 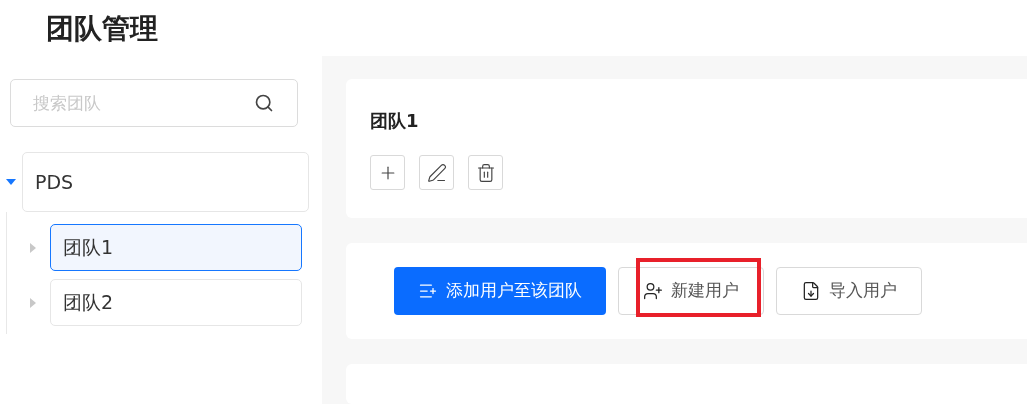 What do you see at coordinates (176, 302) in the screenshot?
I see `tree-item: 团队2` at bounding box center [176, 302].